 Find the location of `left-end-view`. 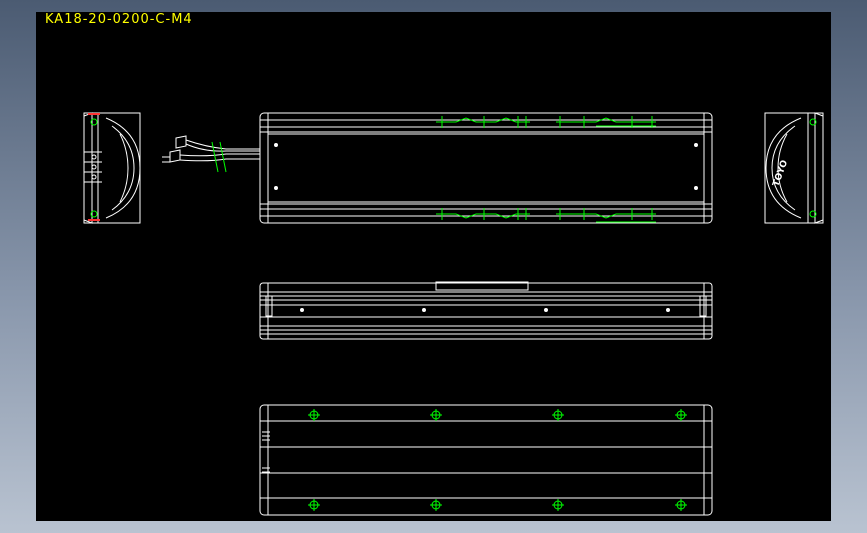

left-end-view is located at coordinates (112, 168).